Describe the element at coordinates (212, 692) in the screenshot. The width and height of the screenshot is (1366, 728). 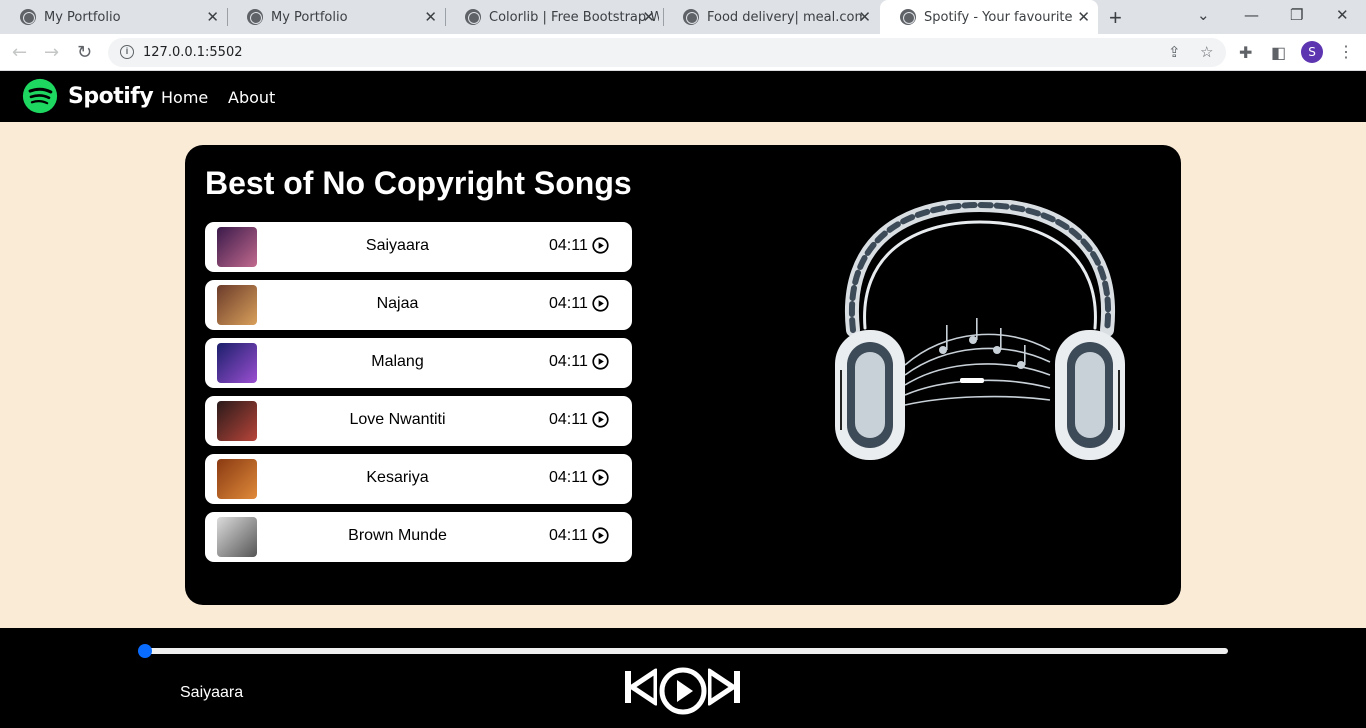
I see `now-playing-title: Saiyaara` at that location.